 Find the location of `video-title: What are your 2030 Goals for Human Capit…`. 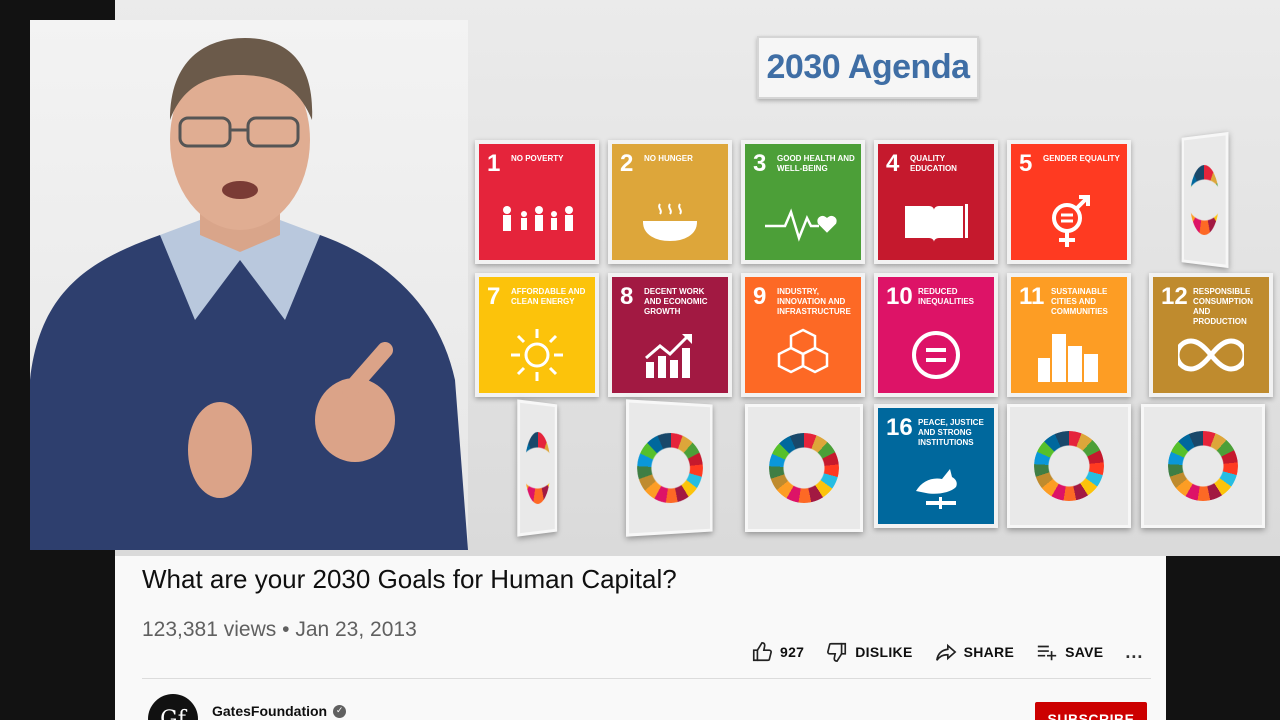

video-title: What are your 2030 Goals for Human Capit… is located at coordinates (409, 579).